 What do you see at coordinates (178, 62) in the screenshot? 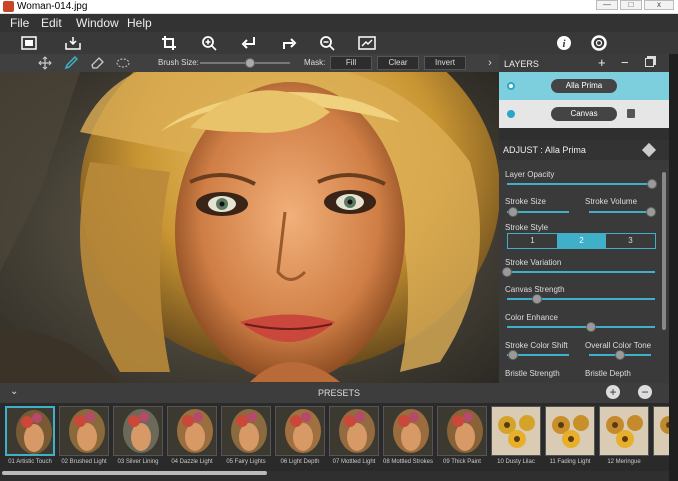
I see `brush-size-label: Brush Size:` at bounding box center [178, 62].